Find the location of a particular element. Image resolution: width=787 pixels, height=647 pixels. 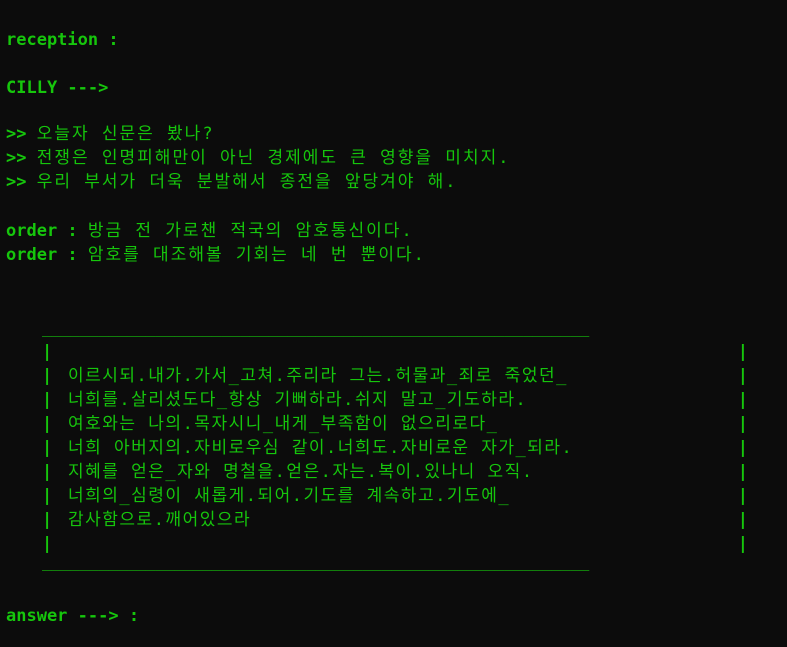

reception-label: reception : is located at coordinates (62, 40).